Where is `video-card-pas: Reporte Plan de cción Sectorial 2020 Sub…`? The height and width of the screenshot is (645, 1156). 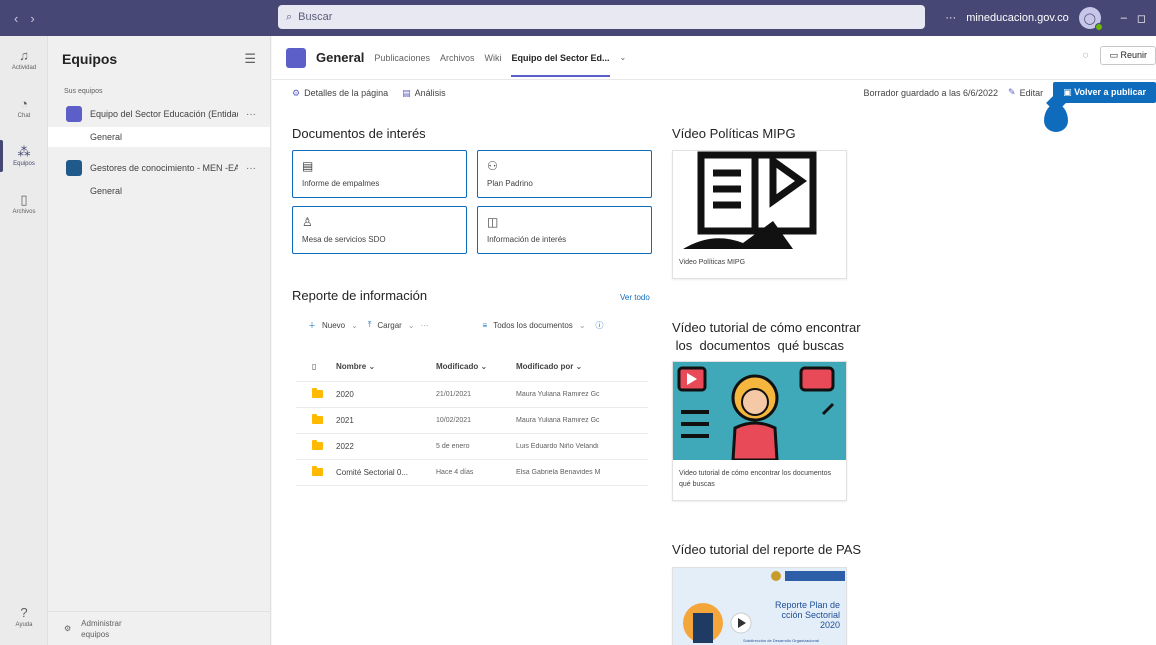 video-card-pas: Reporte Plan de cción Sectorial 2020 Sub… is located at coordinates (759, 606).